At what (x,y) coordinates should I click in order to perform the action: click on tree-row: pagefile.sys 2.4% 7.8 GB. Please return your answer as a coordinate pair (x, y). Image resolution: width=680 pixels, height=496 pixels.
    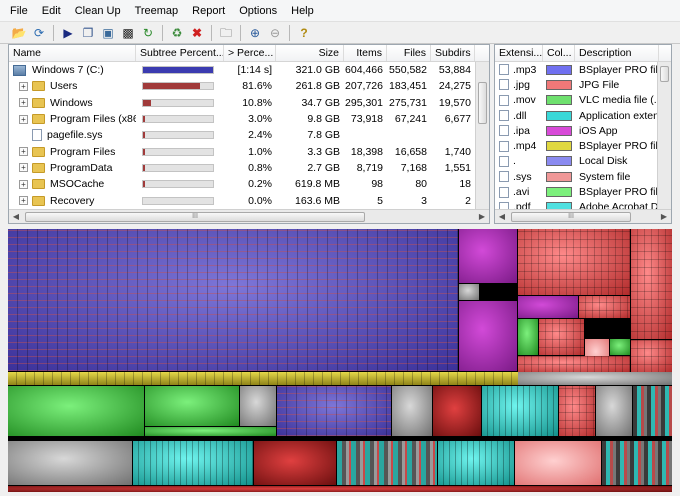
    Looking at the image, I should click on (249, 135).